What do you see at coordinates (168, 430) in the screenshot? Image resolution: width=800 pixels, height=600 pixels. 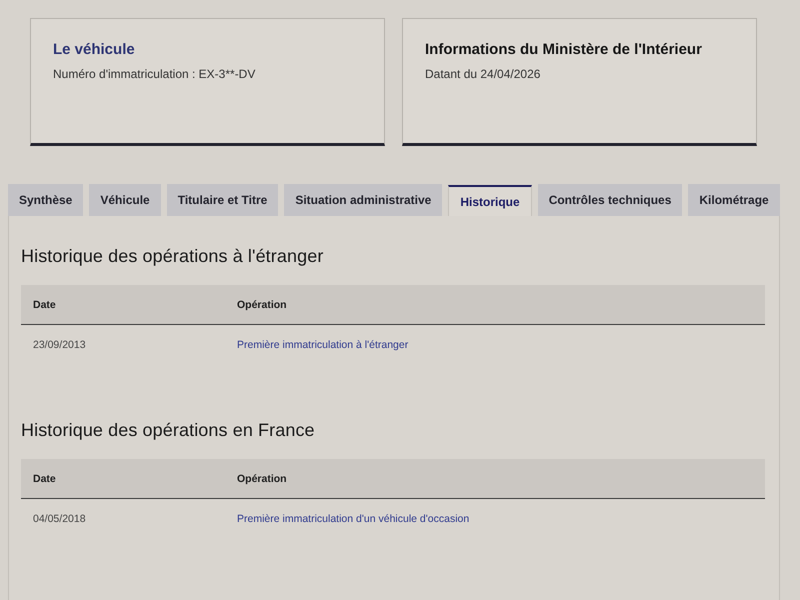 I see `section-heading: Historique des opérations en France` at bounding box center [168, 430].